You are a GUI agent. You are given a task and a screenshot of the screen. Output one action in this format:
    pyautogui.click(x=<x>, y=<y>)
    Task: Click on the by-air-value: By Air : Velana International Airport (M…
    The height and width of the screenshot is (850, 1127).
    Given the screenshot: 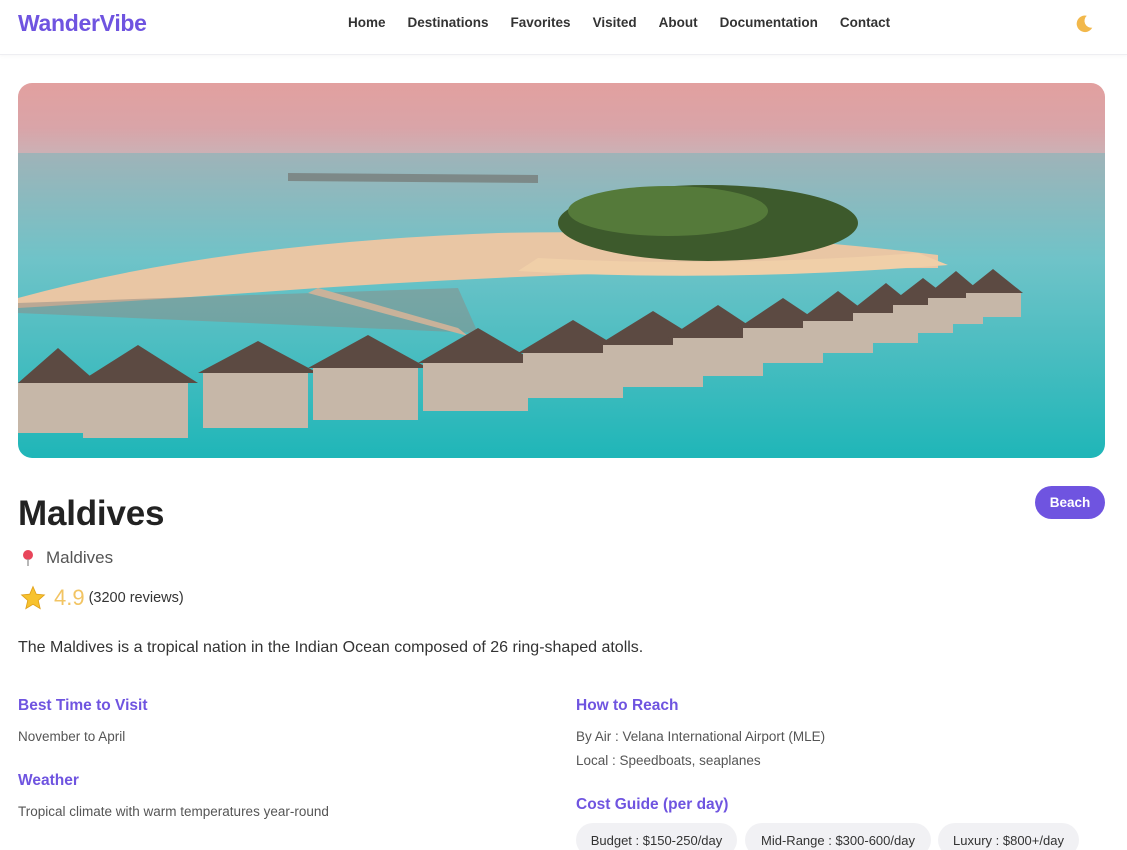 What is the action you would take?
    pyautogui.click(x=701, y=736)
    